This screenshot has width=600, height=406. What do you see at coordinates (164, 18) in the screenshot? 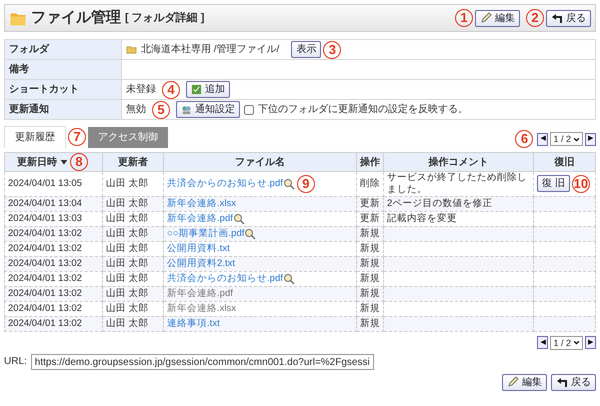
I see `page-subtitle: [ フォルダ詳細 ]` at bounding box center [164, 18].